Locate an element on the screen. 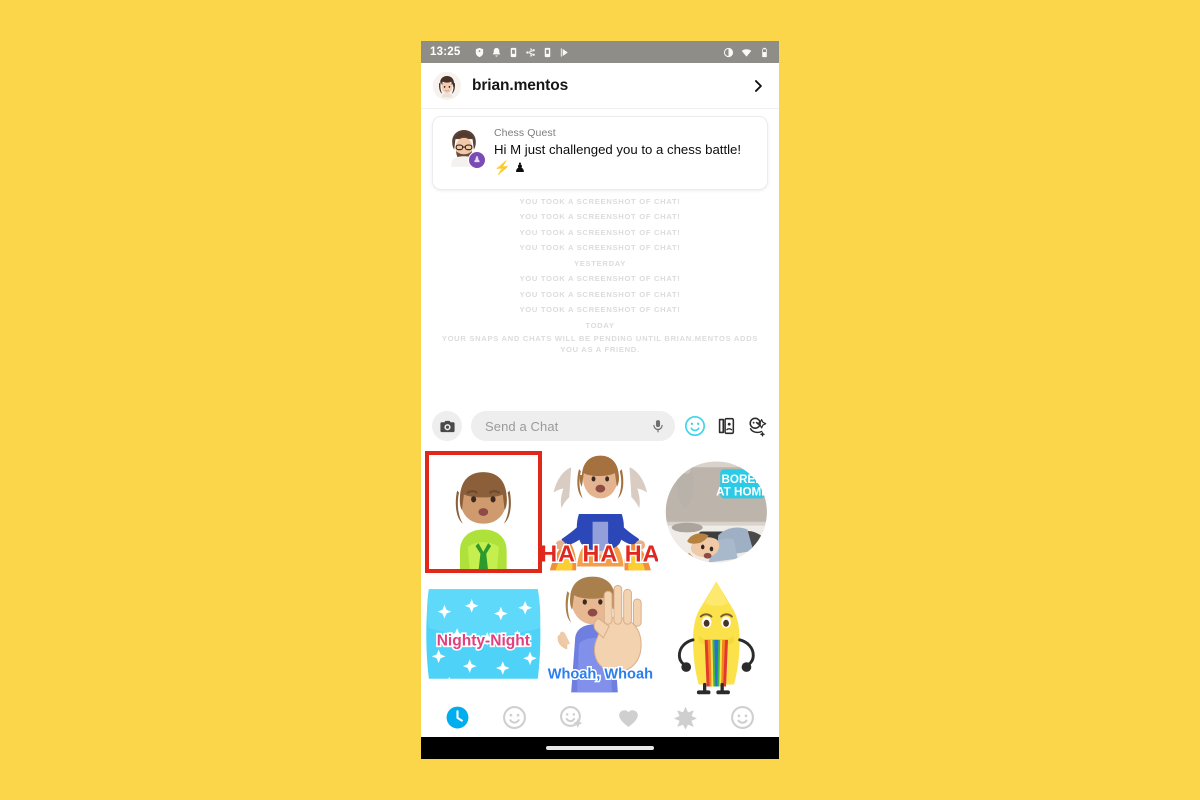 The width and height of the screenshot is (1200, 800). cameo-cards-icon is located at coordinates (726, 426).